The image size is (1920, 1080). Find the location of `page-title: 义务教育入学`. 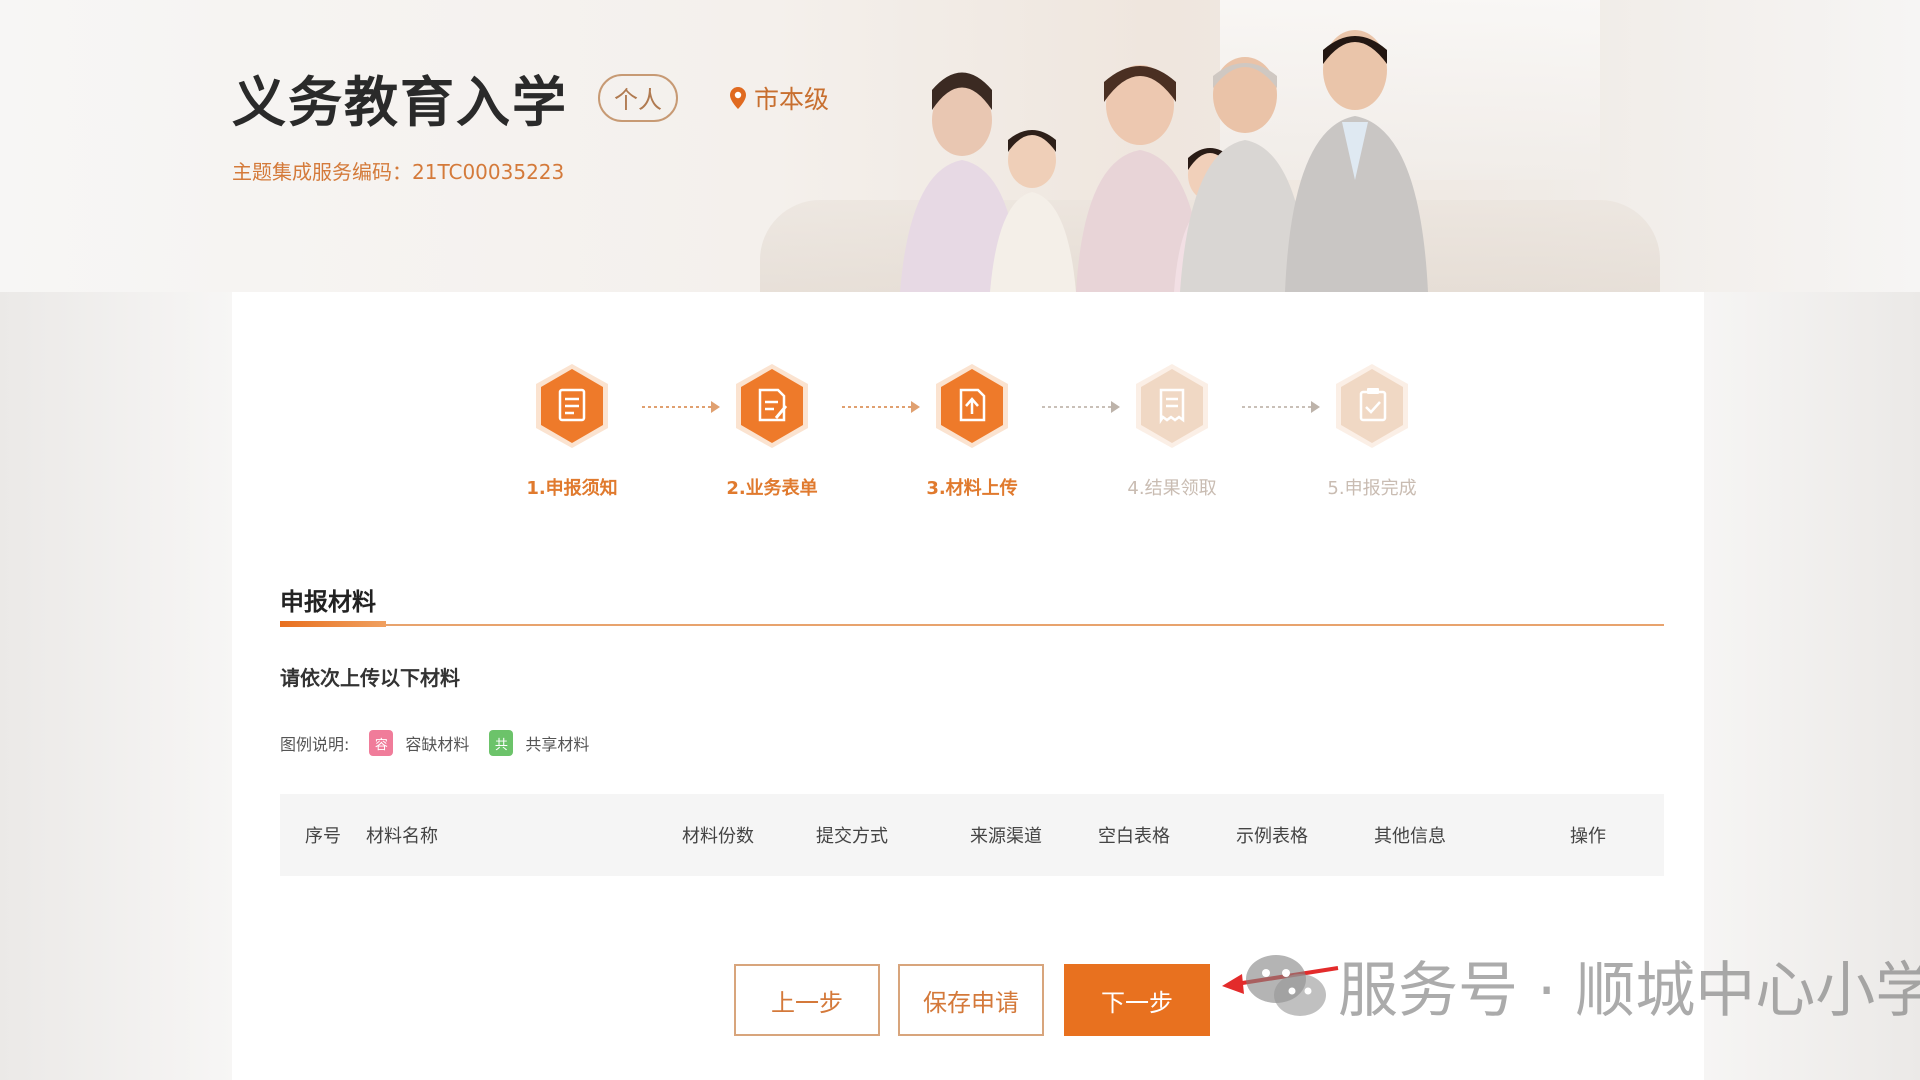

page-title: 义务教育入学 is located at coordinates (400, 102).